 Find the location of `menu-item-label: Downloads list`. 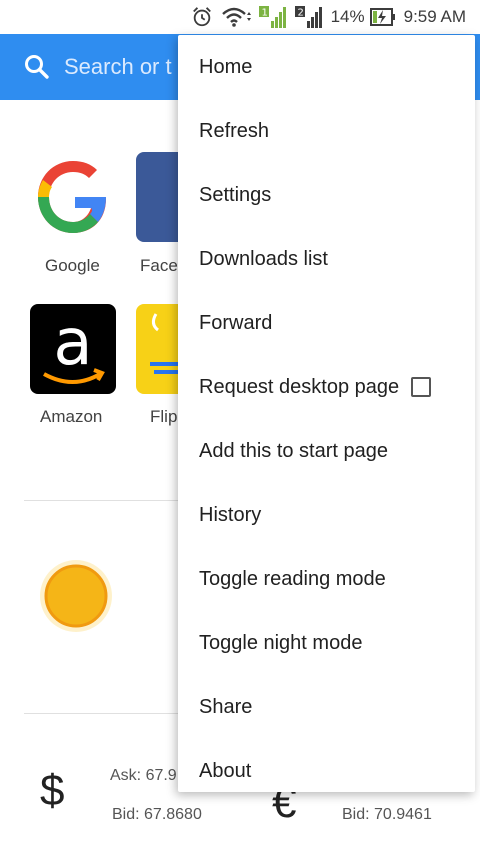

menu-item-label: Downloads list is located at coordinates (263, 258).